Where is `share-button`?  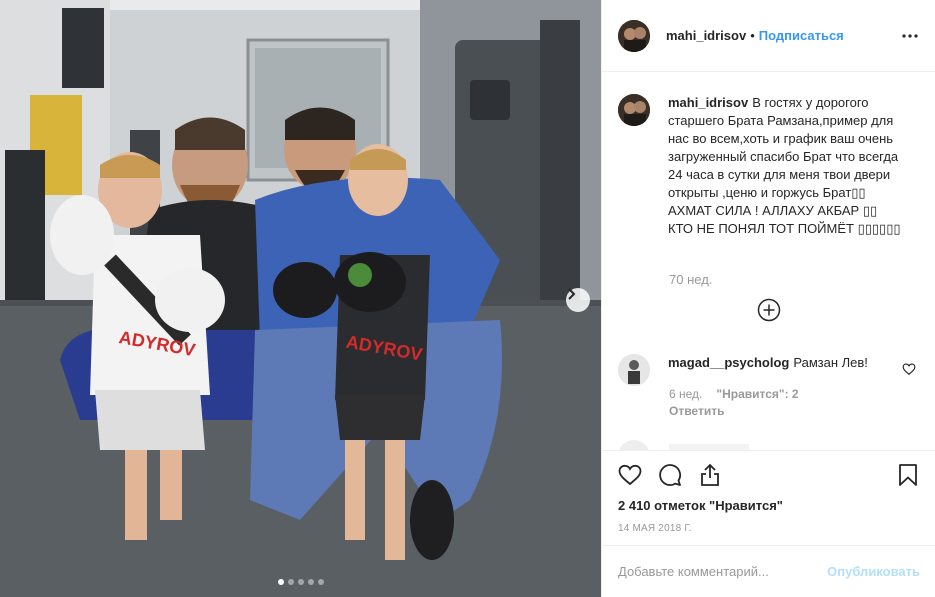 share-button is located at coordinates (710, 475).